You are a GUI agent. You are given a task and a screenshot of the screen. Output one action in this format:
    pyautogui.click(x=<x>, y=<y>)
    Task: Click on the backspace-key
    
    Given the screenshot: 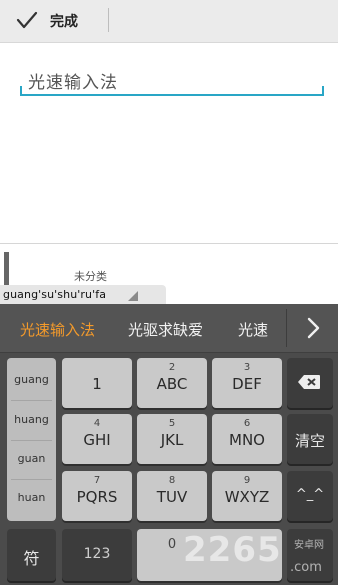 What is the action you would take?
    pyautogui.click(x=310, y=383)
    